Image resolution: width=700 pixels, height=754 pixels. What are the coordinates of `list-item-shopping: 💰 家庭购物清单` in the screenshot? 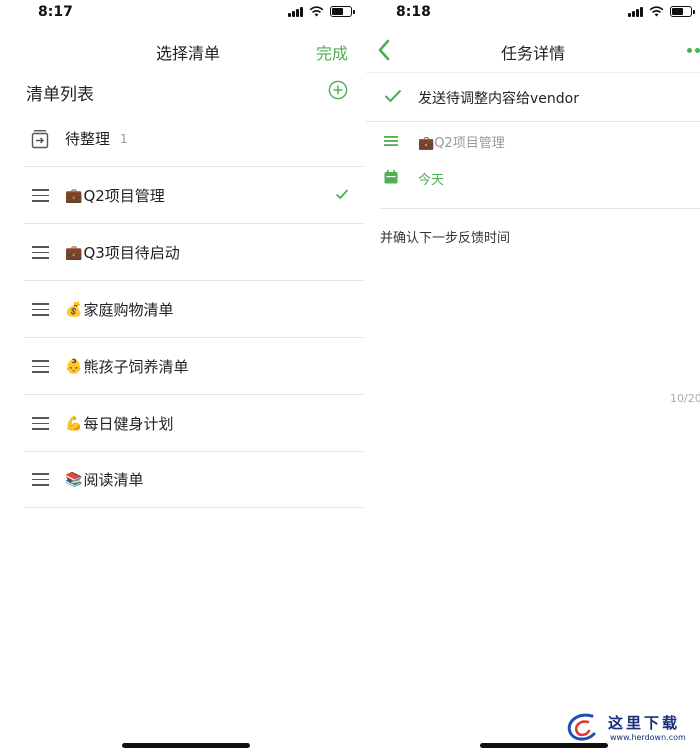 It's located at (193, 310).